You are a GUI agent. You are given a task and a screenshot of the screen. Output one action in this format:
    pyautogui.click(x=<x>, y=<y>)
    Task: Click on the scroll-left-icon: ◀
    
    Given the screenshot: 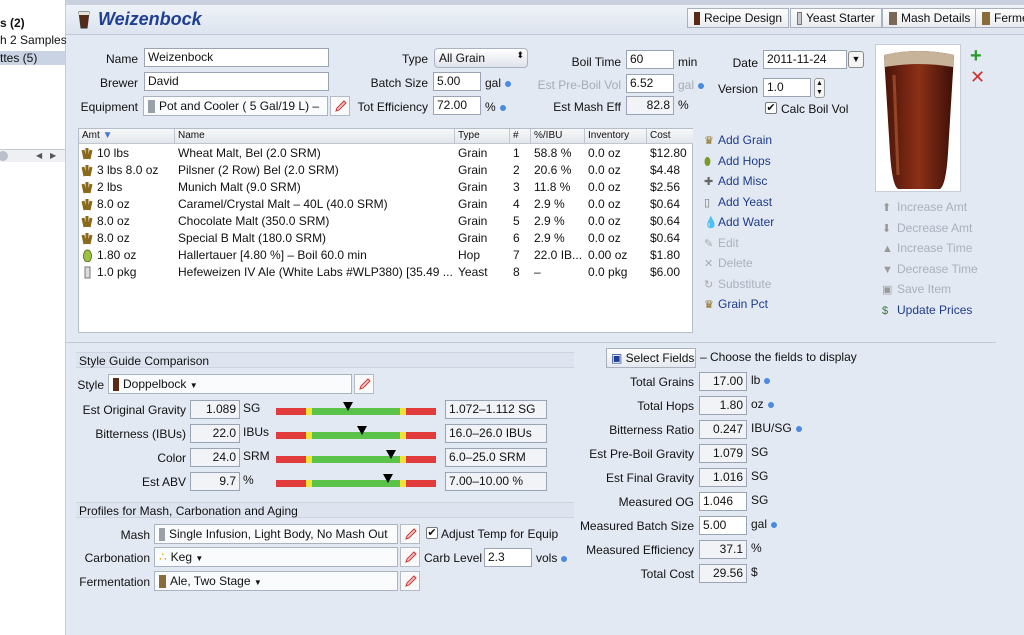 What is the action you would take?
    pyautogui.click(x=39, y=155)
    